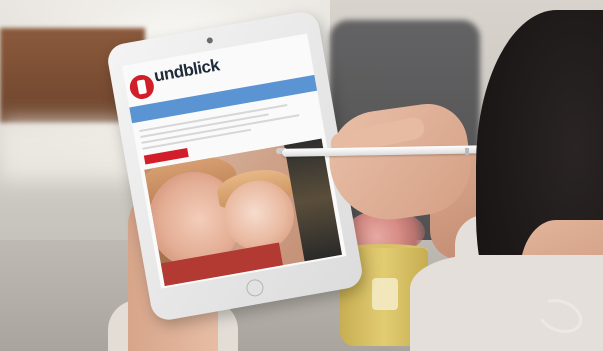 The width and height of the screenshot is (603, 351). What do you see at coordinates (385, 294) in the screenshot?
I see `cup-logo` at bounding box center [385, 294].